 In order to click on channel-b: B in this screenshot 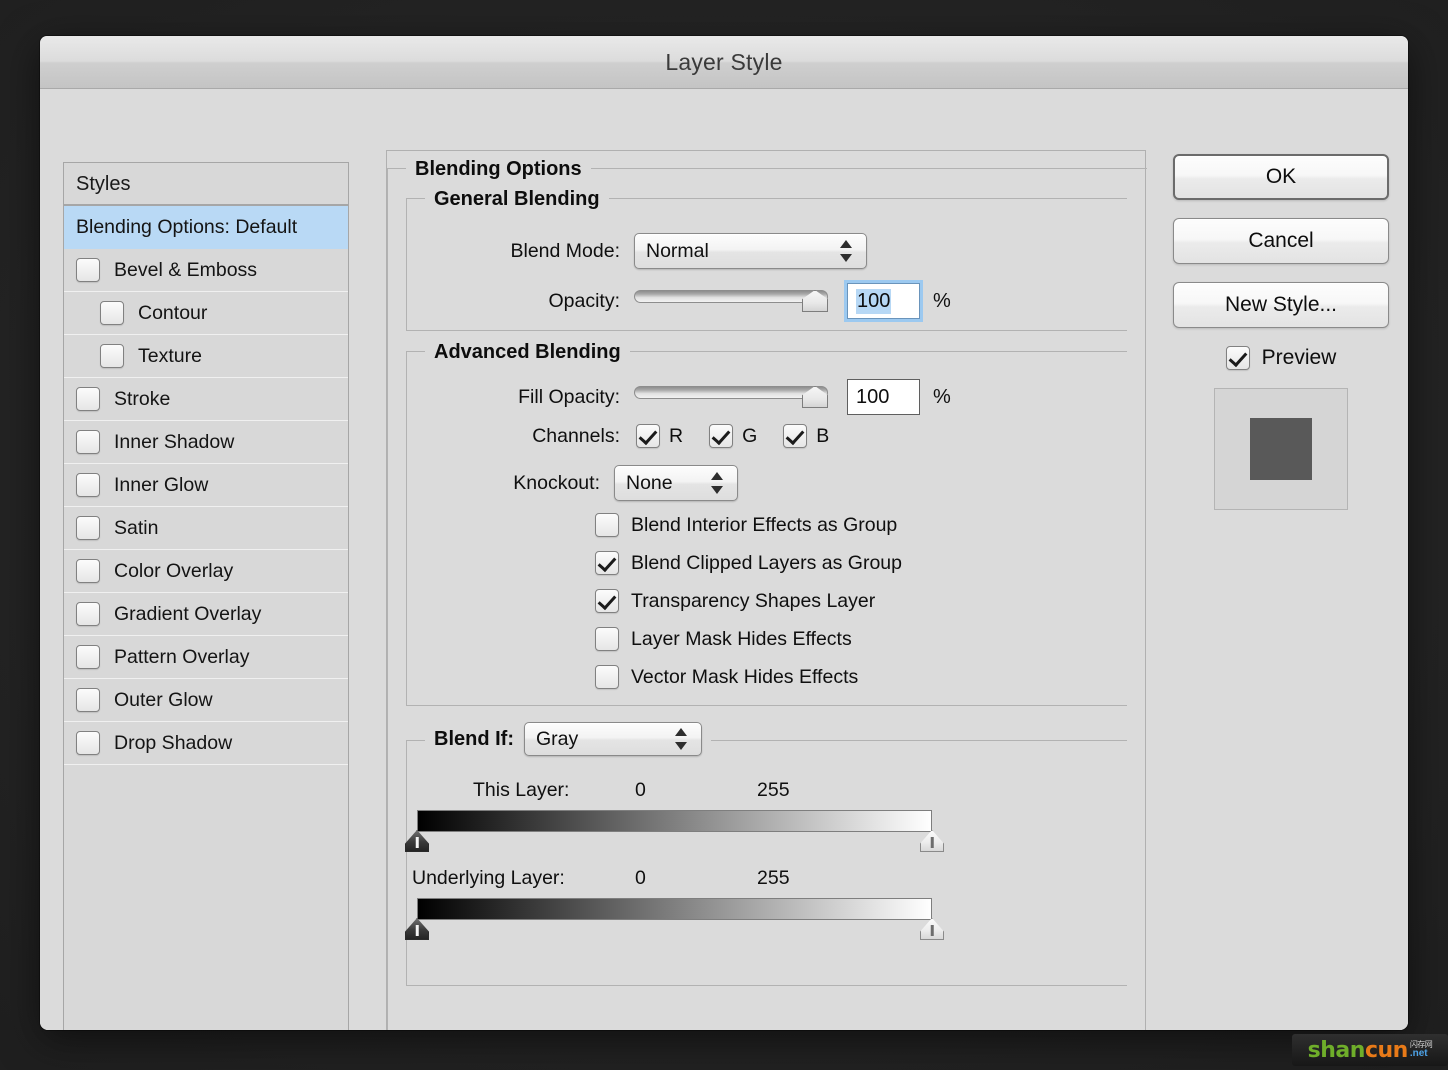, I will do `click(806, 436)`.